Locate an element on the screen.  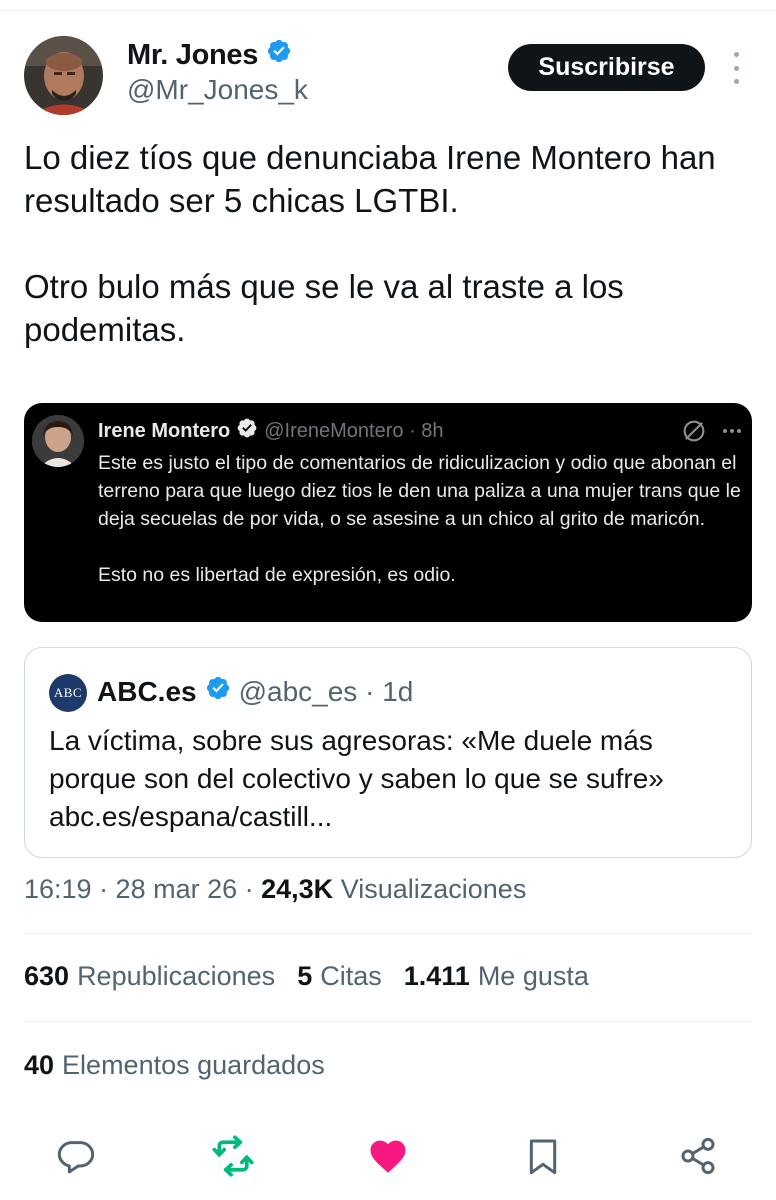
embedded-verified-icon is located at coordinates (247, 431).